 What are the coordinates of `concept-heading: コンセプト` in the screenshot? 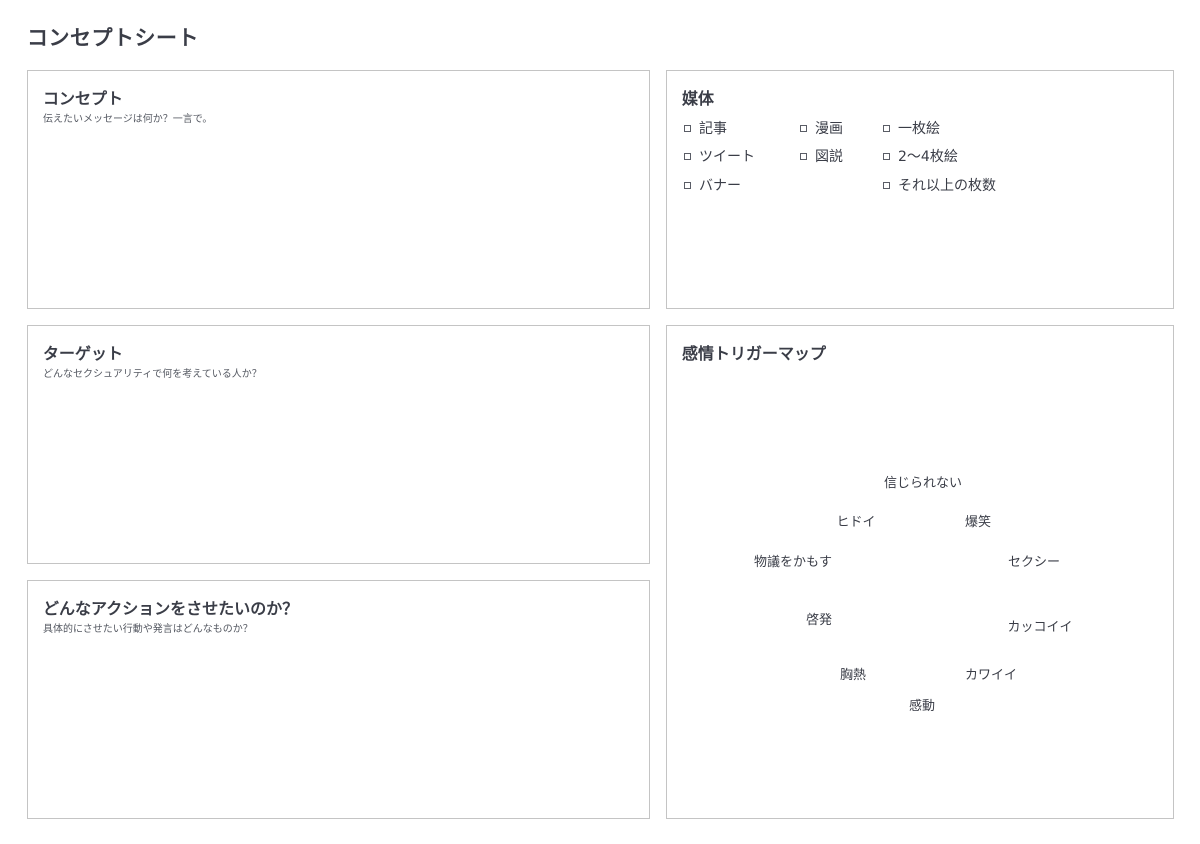 It's located at (83, 98).